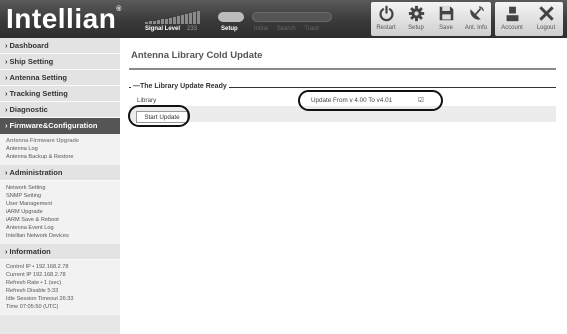 This screenshot has width=567, height=334. Describe the element at coordinates (60, 62) in the screenshot. I see `nav-ship-setting: › Ship Setting` at that location.